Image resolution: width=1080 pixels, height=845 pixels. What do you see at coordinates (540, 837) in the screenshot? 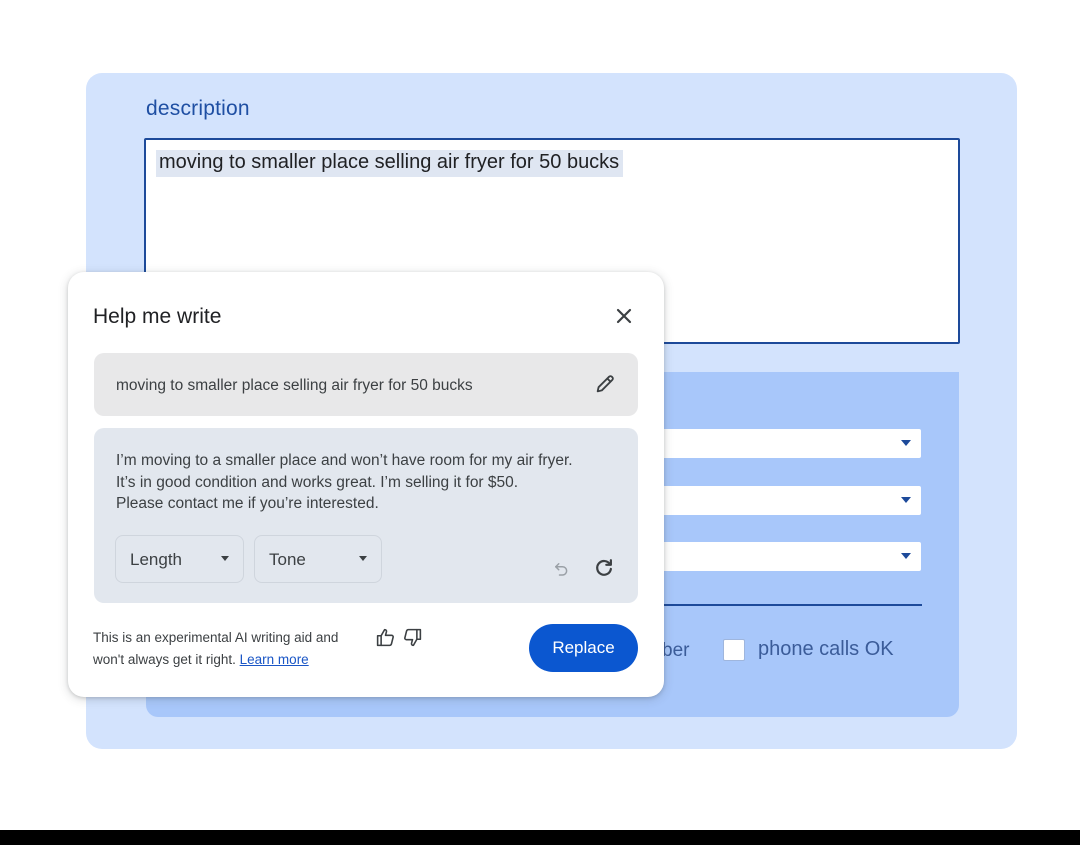
I see `bottom-black-bar` at bounding box center [540, 837].